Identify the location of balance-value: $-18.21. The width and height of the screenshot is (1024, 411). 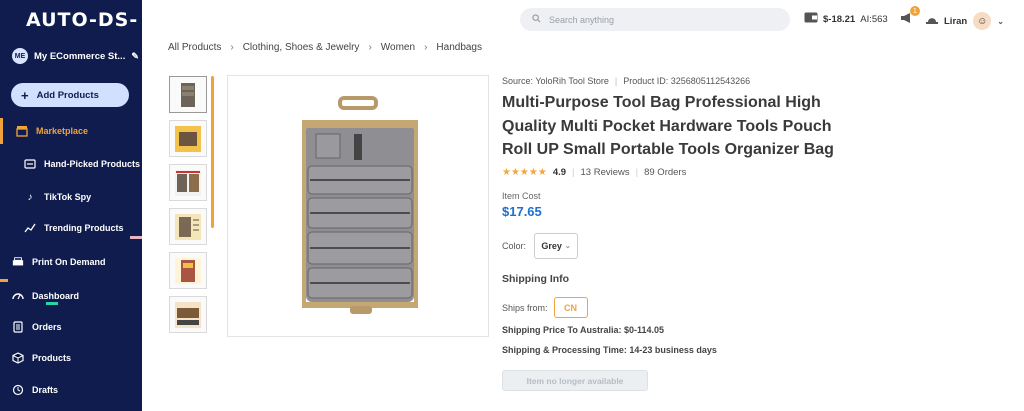
(839, 19).